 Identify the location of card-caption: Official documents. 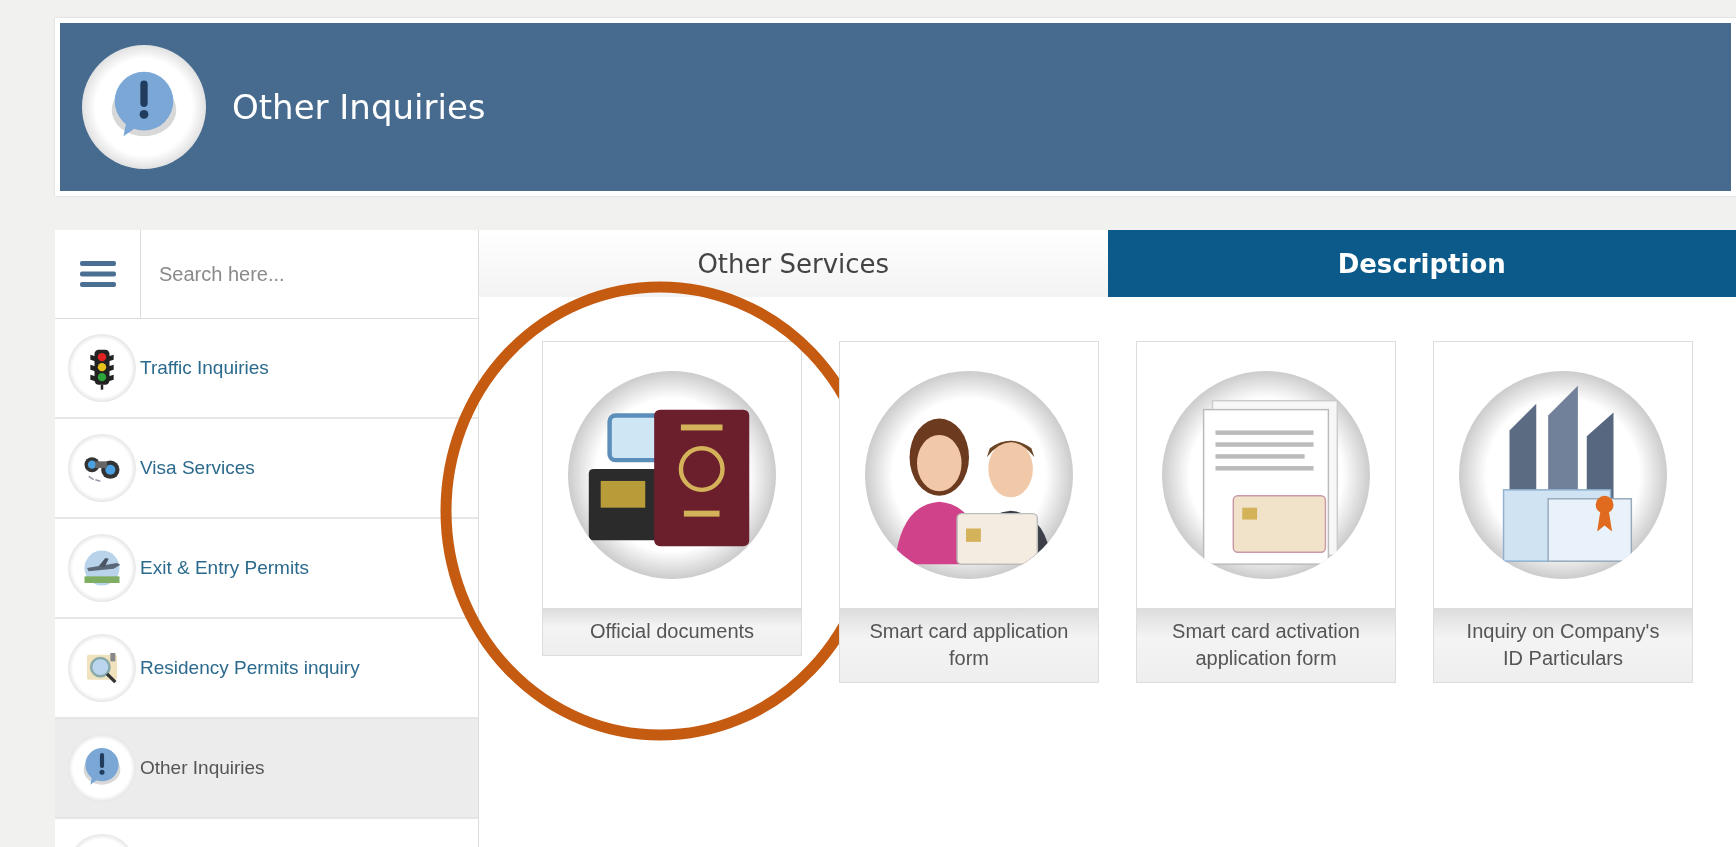
(672, 631).